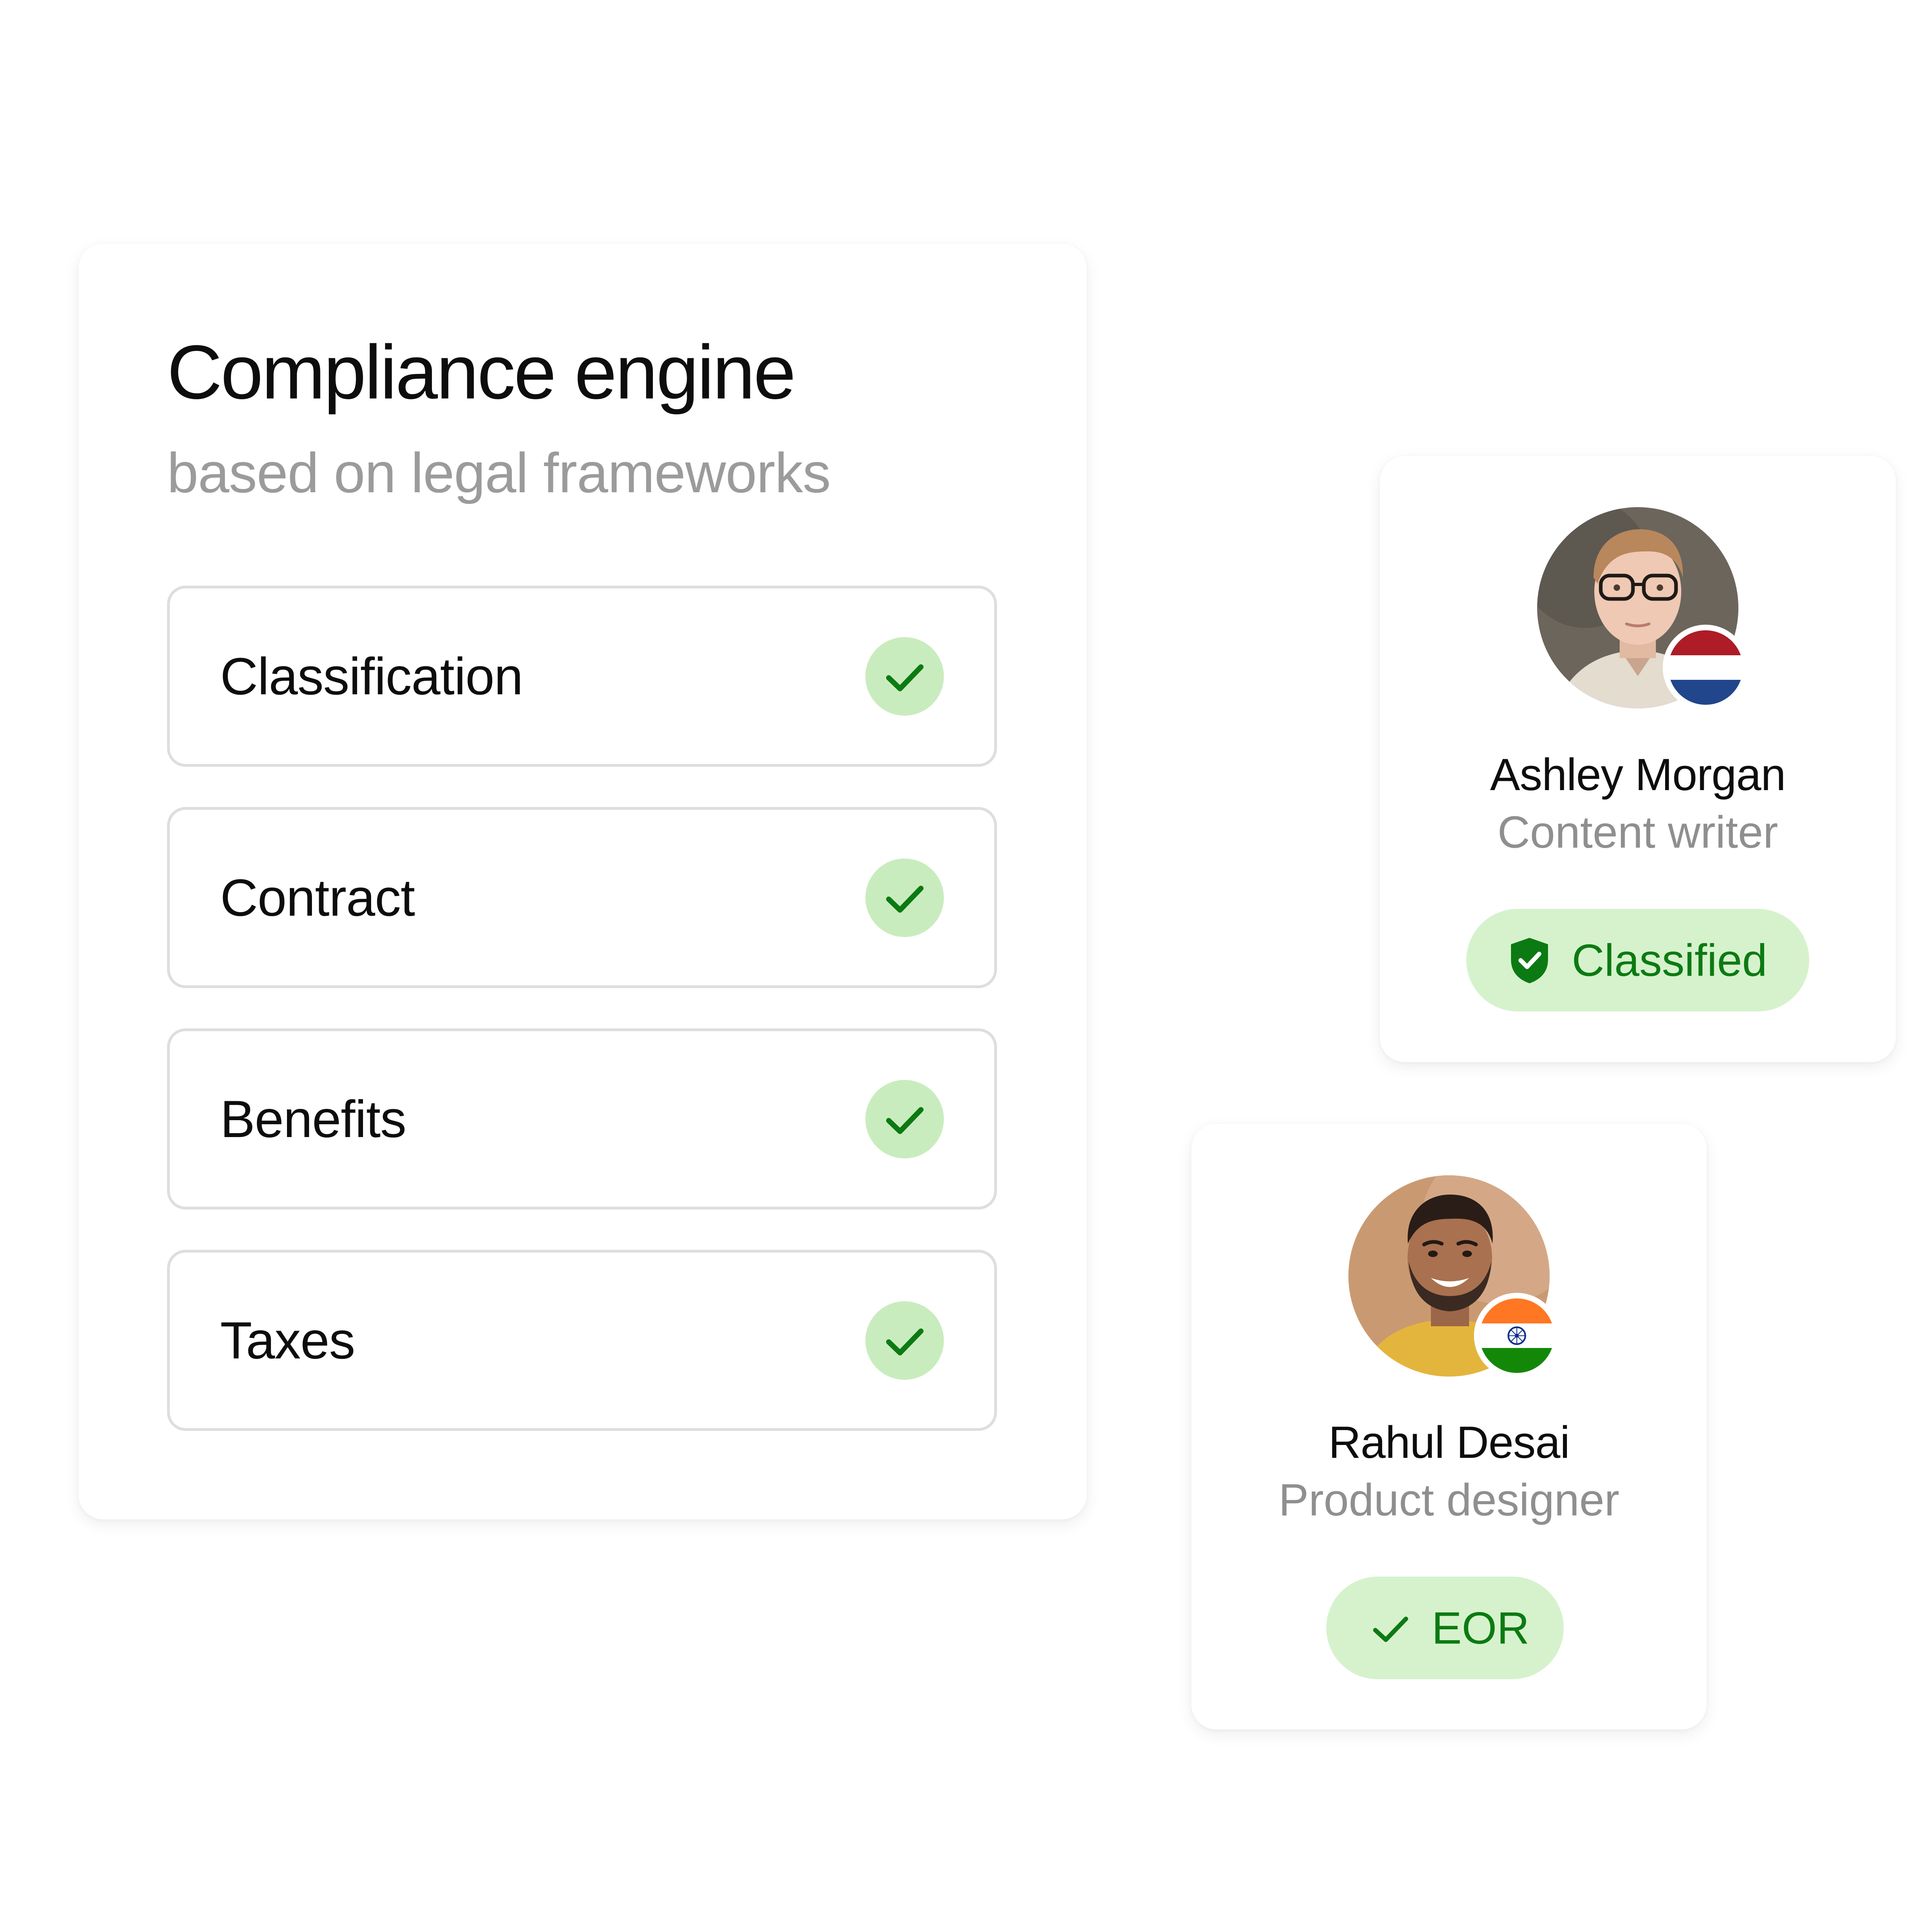 Image resolution: width=1932 pixels, height=1932 pixels. I want to click on compliance-item-contract: Contract, so click(582, 897).